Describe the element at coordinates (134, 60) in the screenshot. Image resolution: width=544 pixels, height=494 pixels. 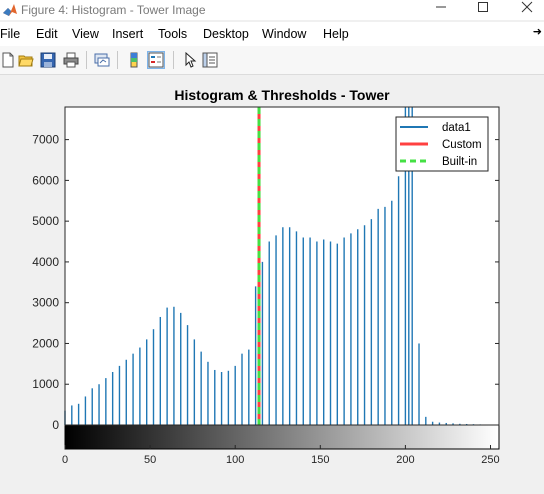
I see `insert-colorbar-icon` at that location.